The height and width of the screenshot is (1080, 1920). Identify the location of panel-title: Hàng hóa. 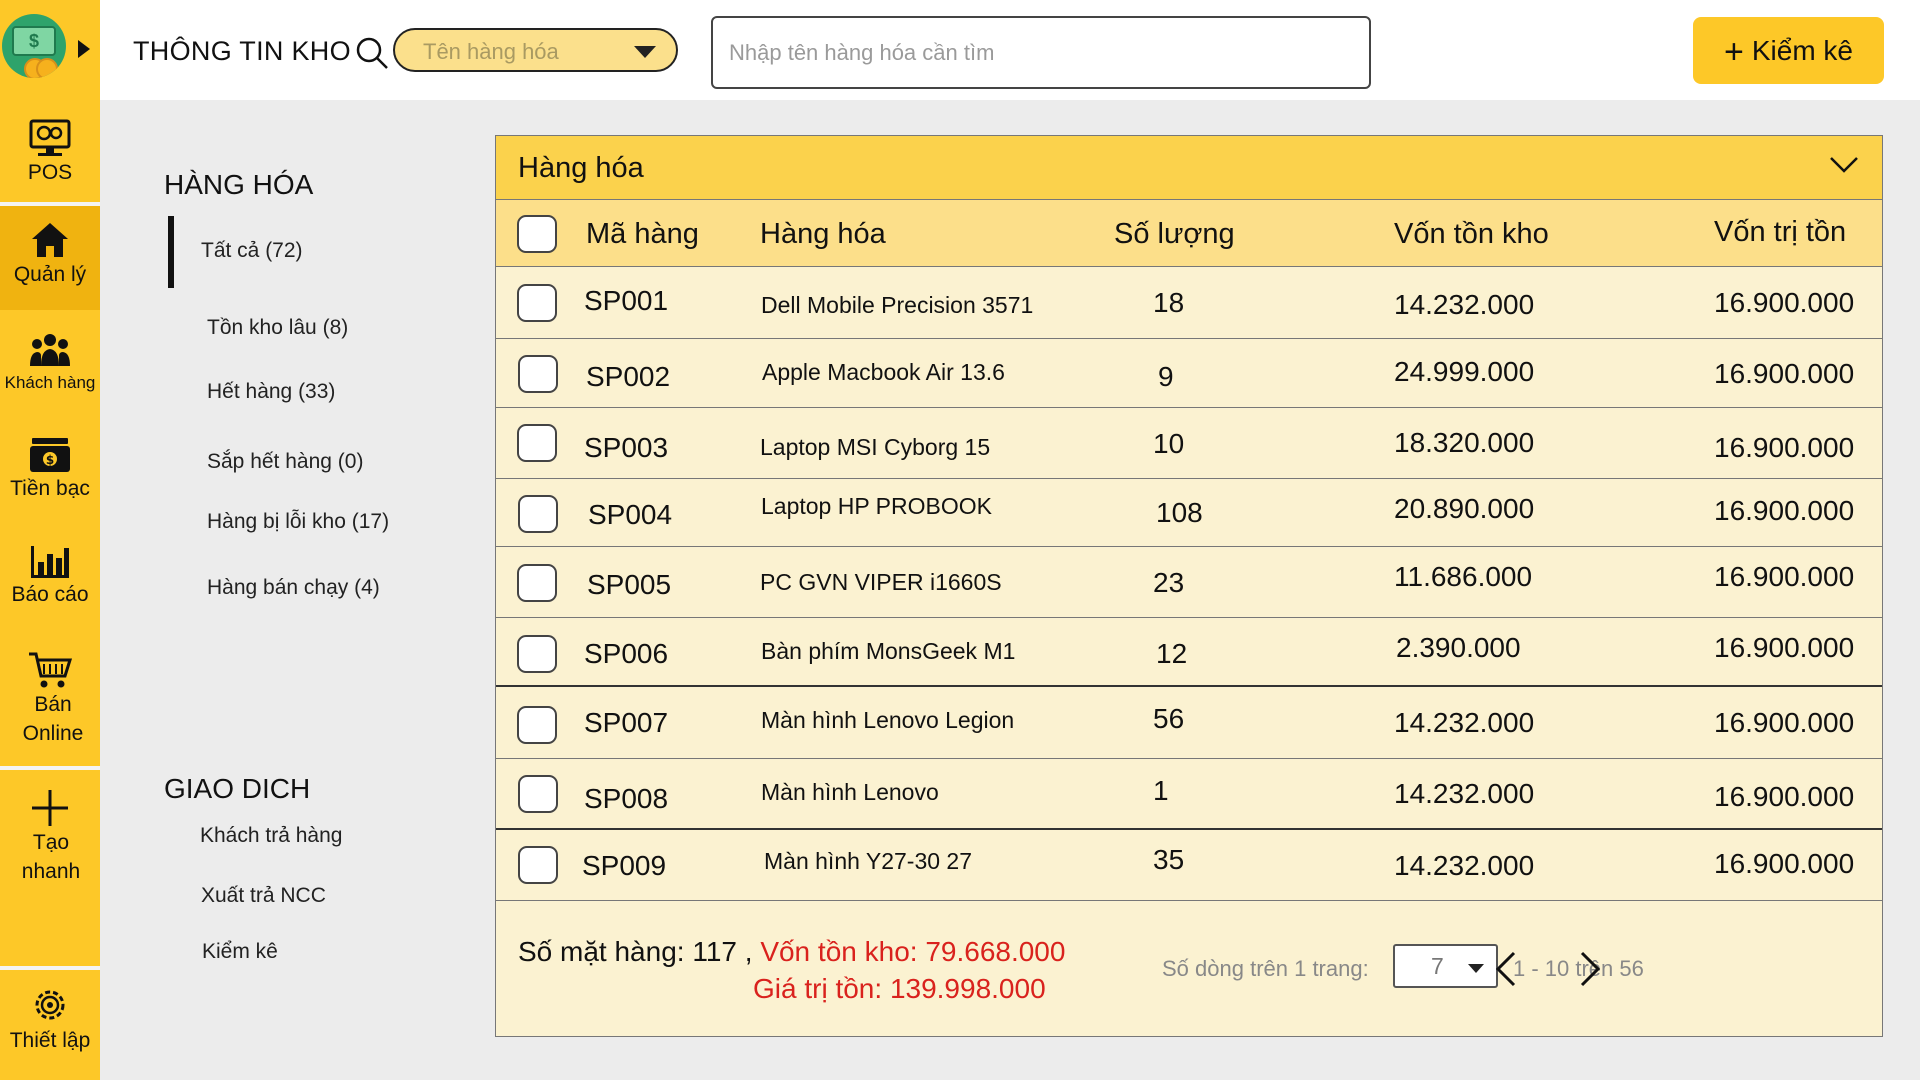
(581, 168).